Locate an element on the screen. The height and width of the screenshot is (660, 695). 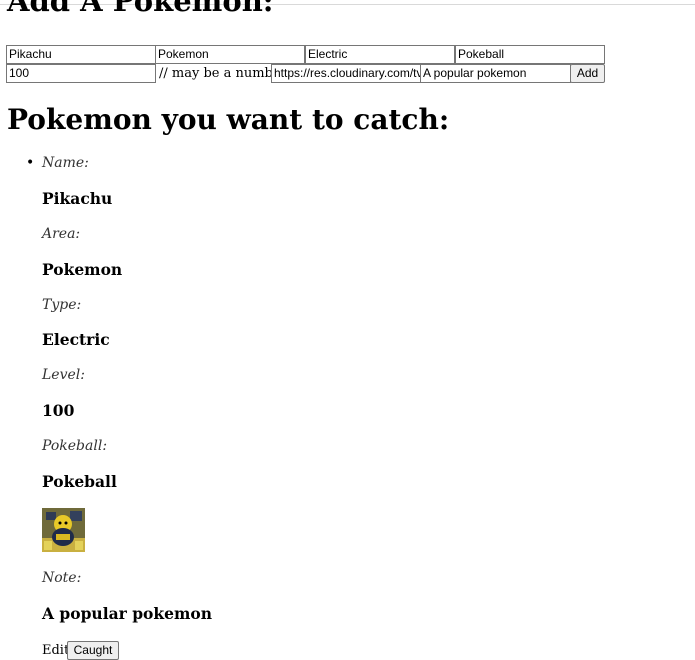
type-label: Type: is located at coordinates (62, 305).